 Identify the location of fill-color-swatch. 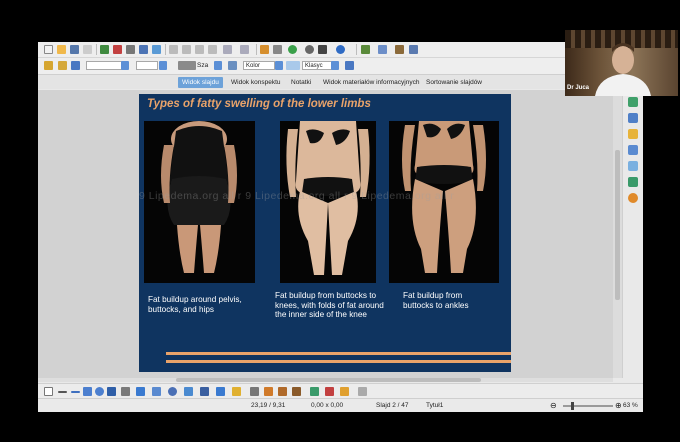
(293, 65).